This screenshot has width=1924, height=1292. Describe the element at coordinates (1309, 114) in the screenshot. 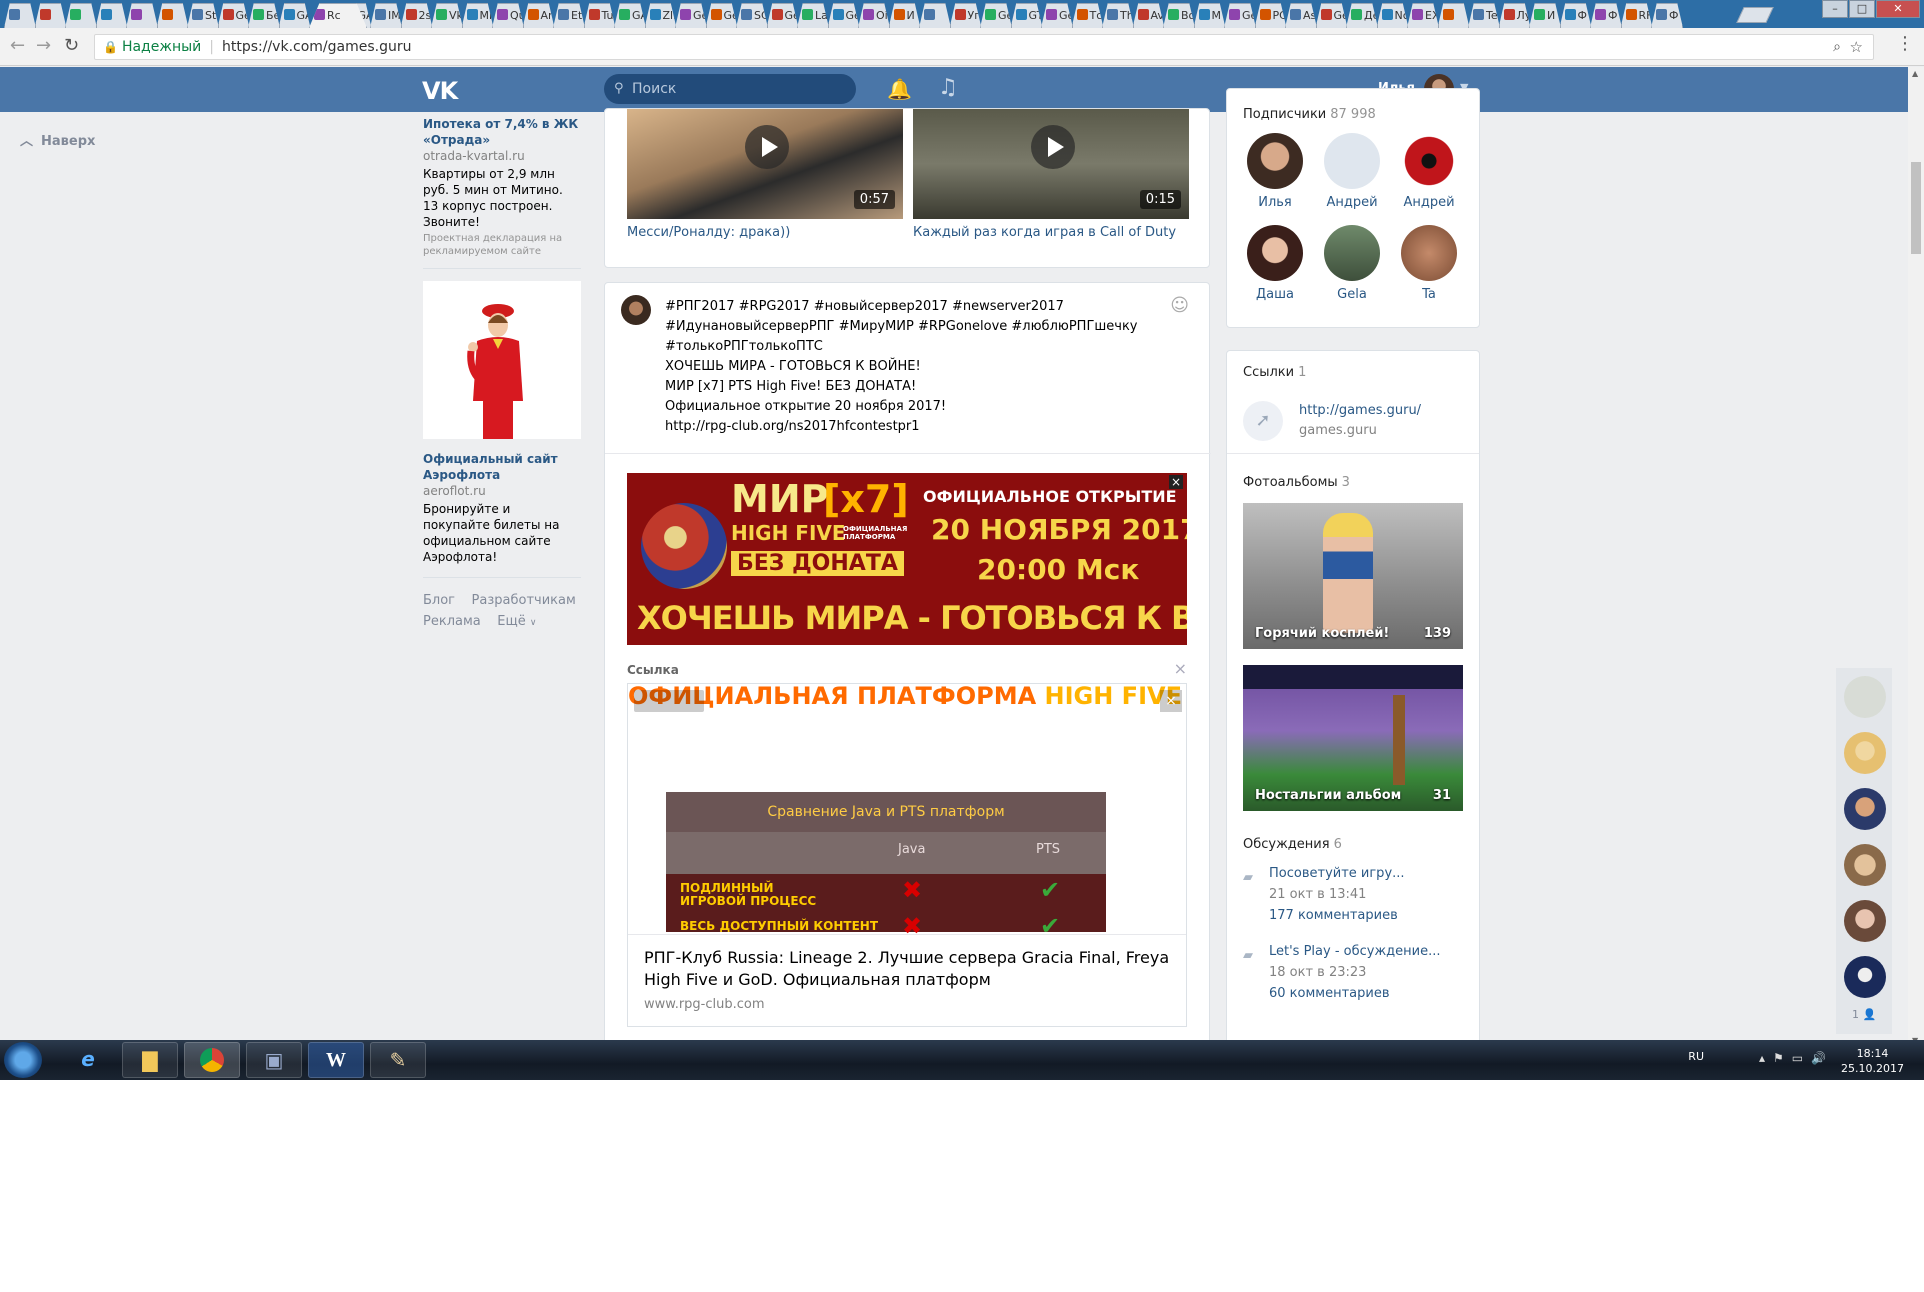

I see `subscribers-header: Подписчики 87 998` at that location.